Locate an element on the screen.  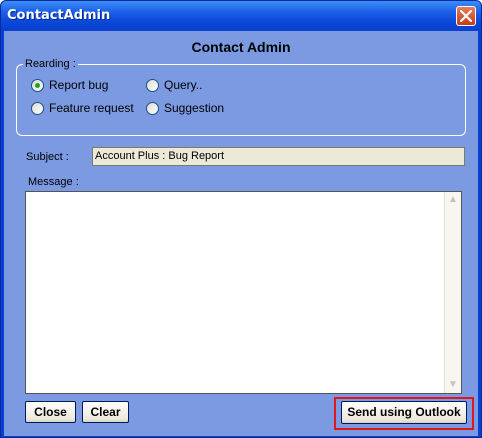
clear-button: Clear is located at coordinates (105, 412).